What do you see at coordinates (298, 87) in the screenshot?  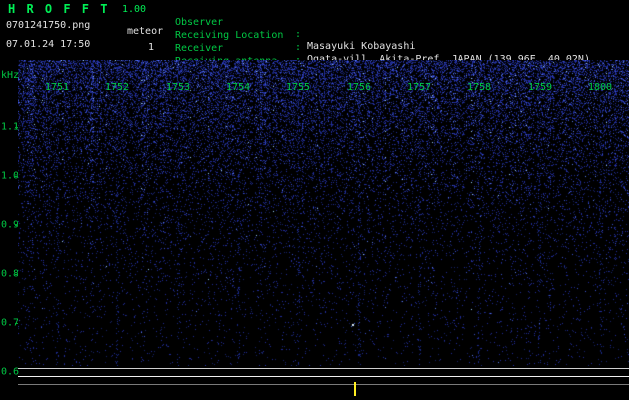 I see `x-tick-label: 1755` at bounding box center [298, 87].